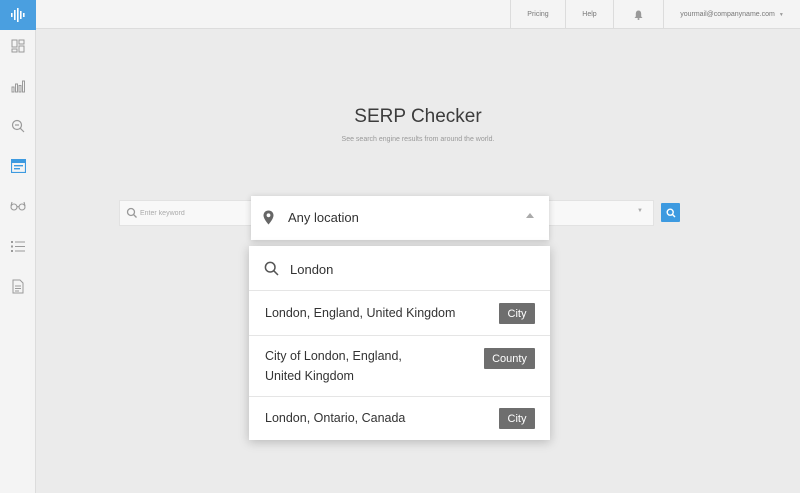 The width and height of the screenshot is (800, 493). What do you see at coordinates (131, 212) in the screenshot?
I see `keyword-search-icon` at bounding box center [131, 212].